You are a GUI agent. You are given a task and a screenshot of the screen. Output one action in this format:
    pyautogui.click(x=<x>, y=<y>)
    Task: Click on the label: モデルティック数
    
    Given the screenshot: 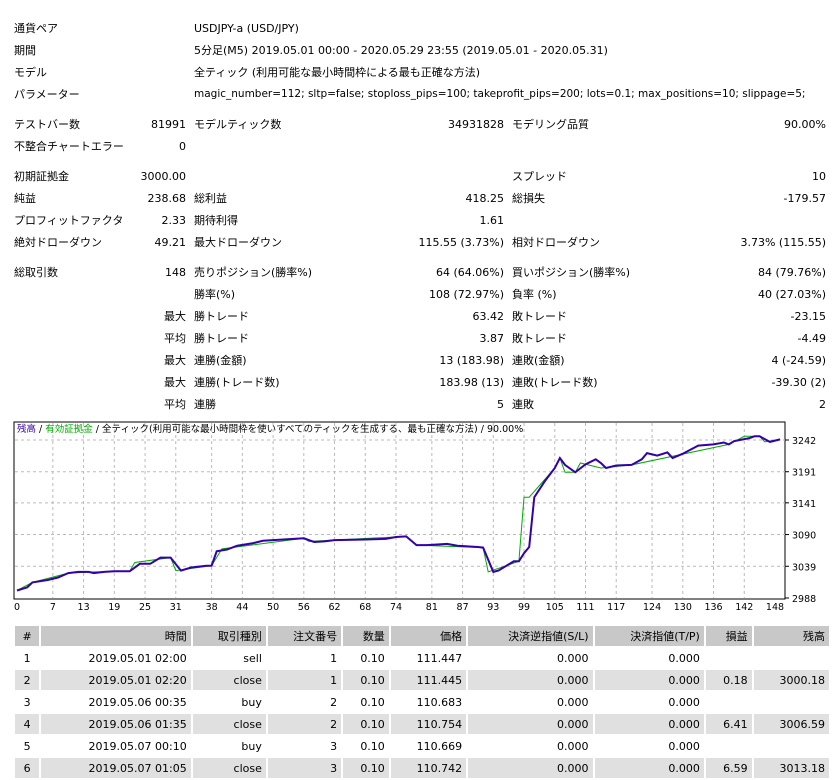 What is the action you would take?
    pyautogui.click(x=238, y=124)
    